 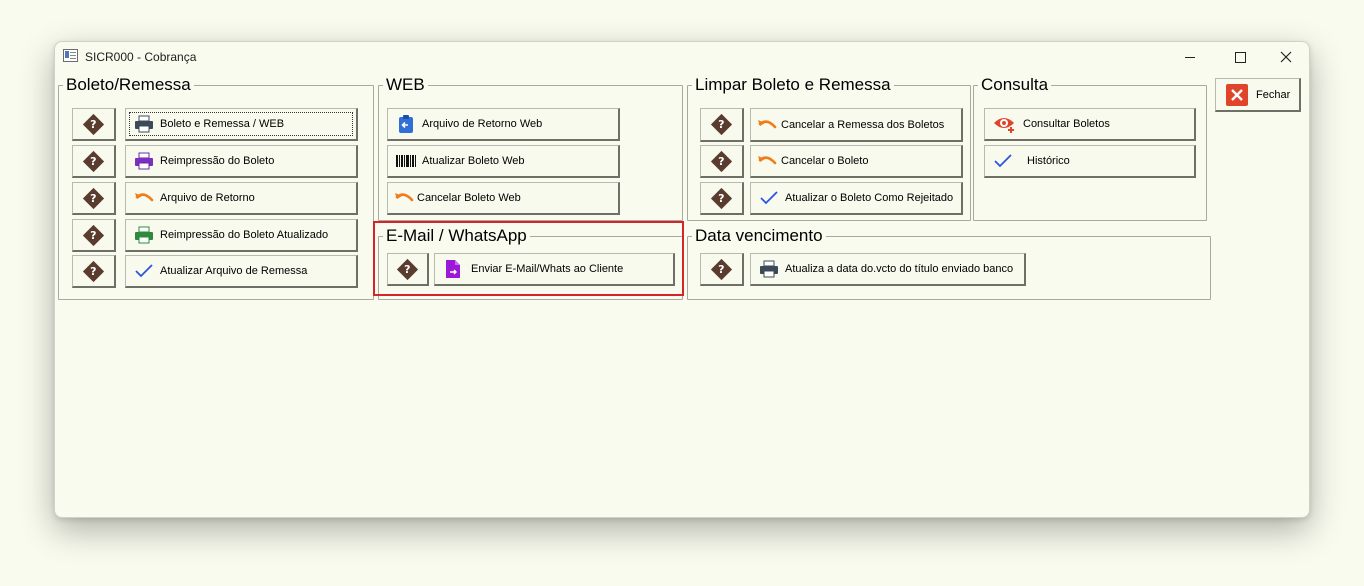 What do you see at coordinates (793, 85) in the screenshot?
I see `group-title-limpar: Limpar Boleto e Remessa` at bounding box center [793, 85].